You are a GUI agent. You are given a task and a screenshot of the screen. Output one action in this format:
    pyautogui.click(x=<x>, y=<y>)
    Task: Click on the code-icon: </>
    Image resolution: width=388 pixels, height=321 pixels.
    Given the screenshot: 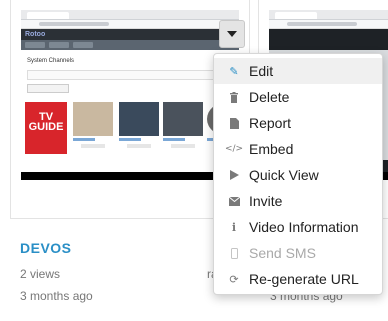 What is the action you would take?
    pyautogui.click(x=234, y=149)
    